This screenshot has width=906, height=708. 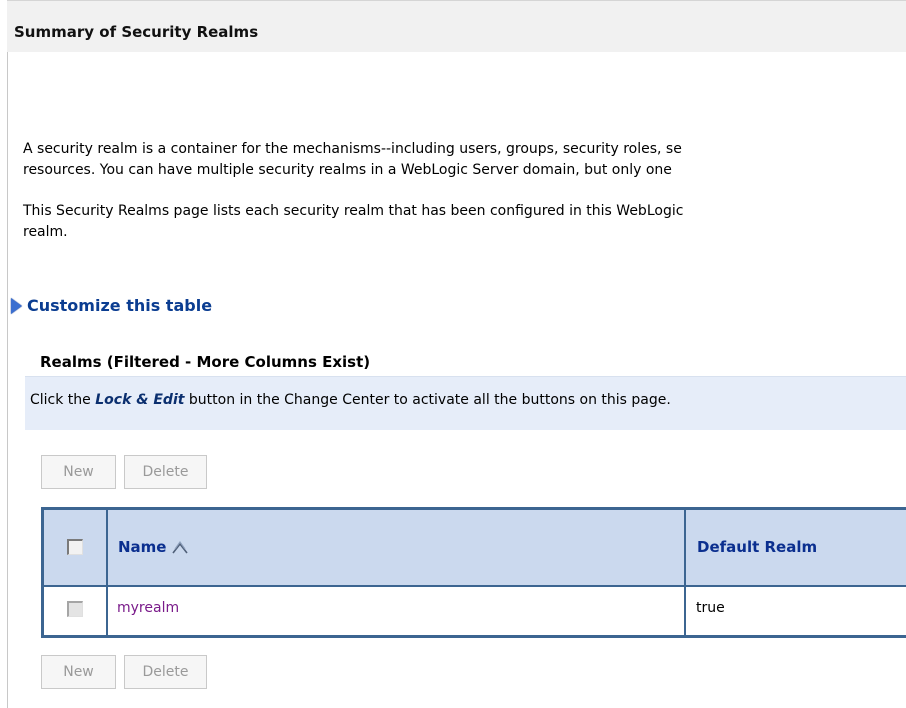 What do you see at coordinates (16, 305) in the screenshot?
I see `triangle-right-icon` at bounding box center [16, 305].